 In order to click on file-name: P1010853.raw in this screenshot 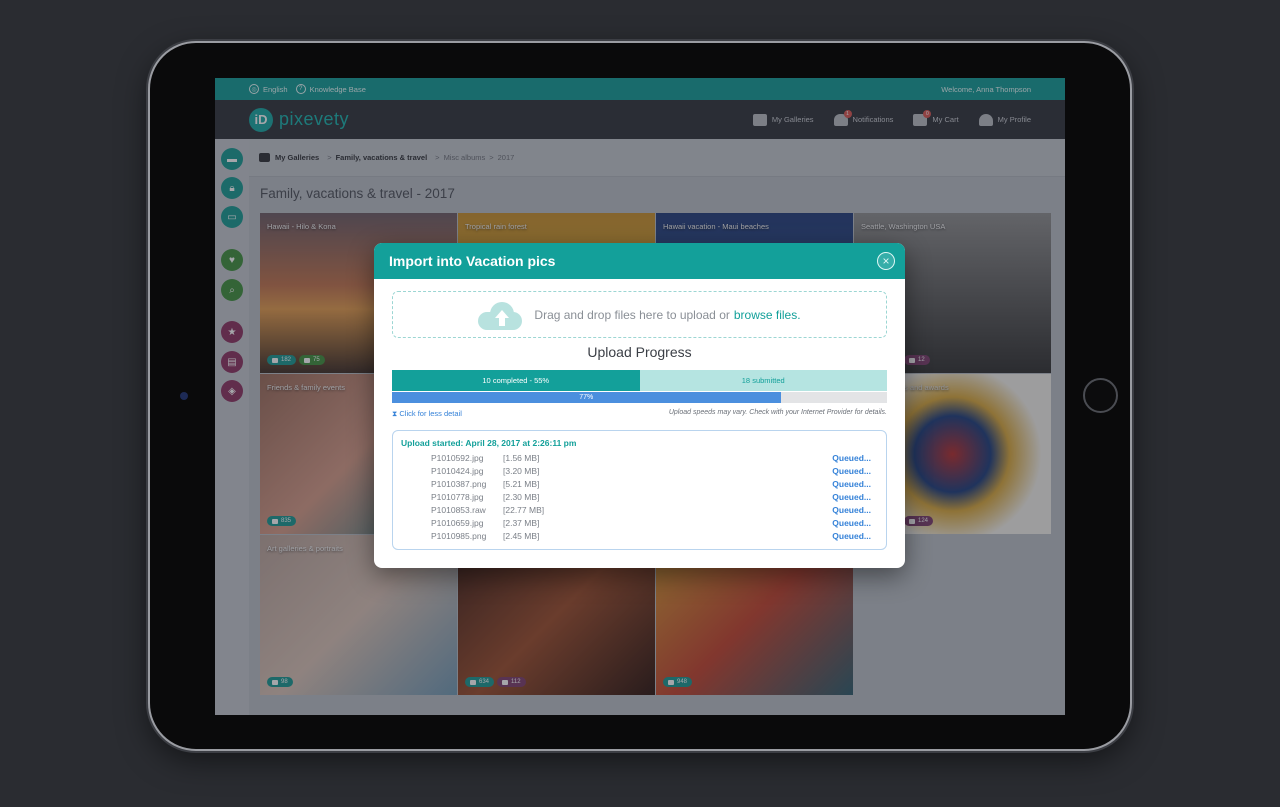, I will do `click(458, 510)`.